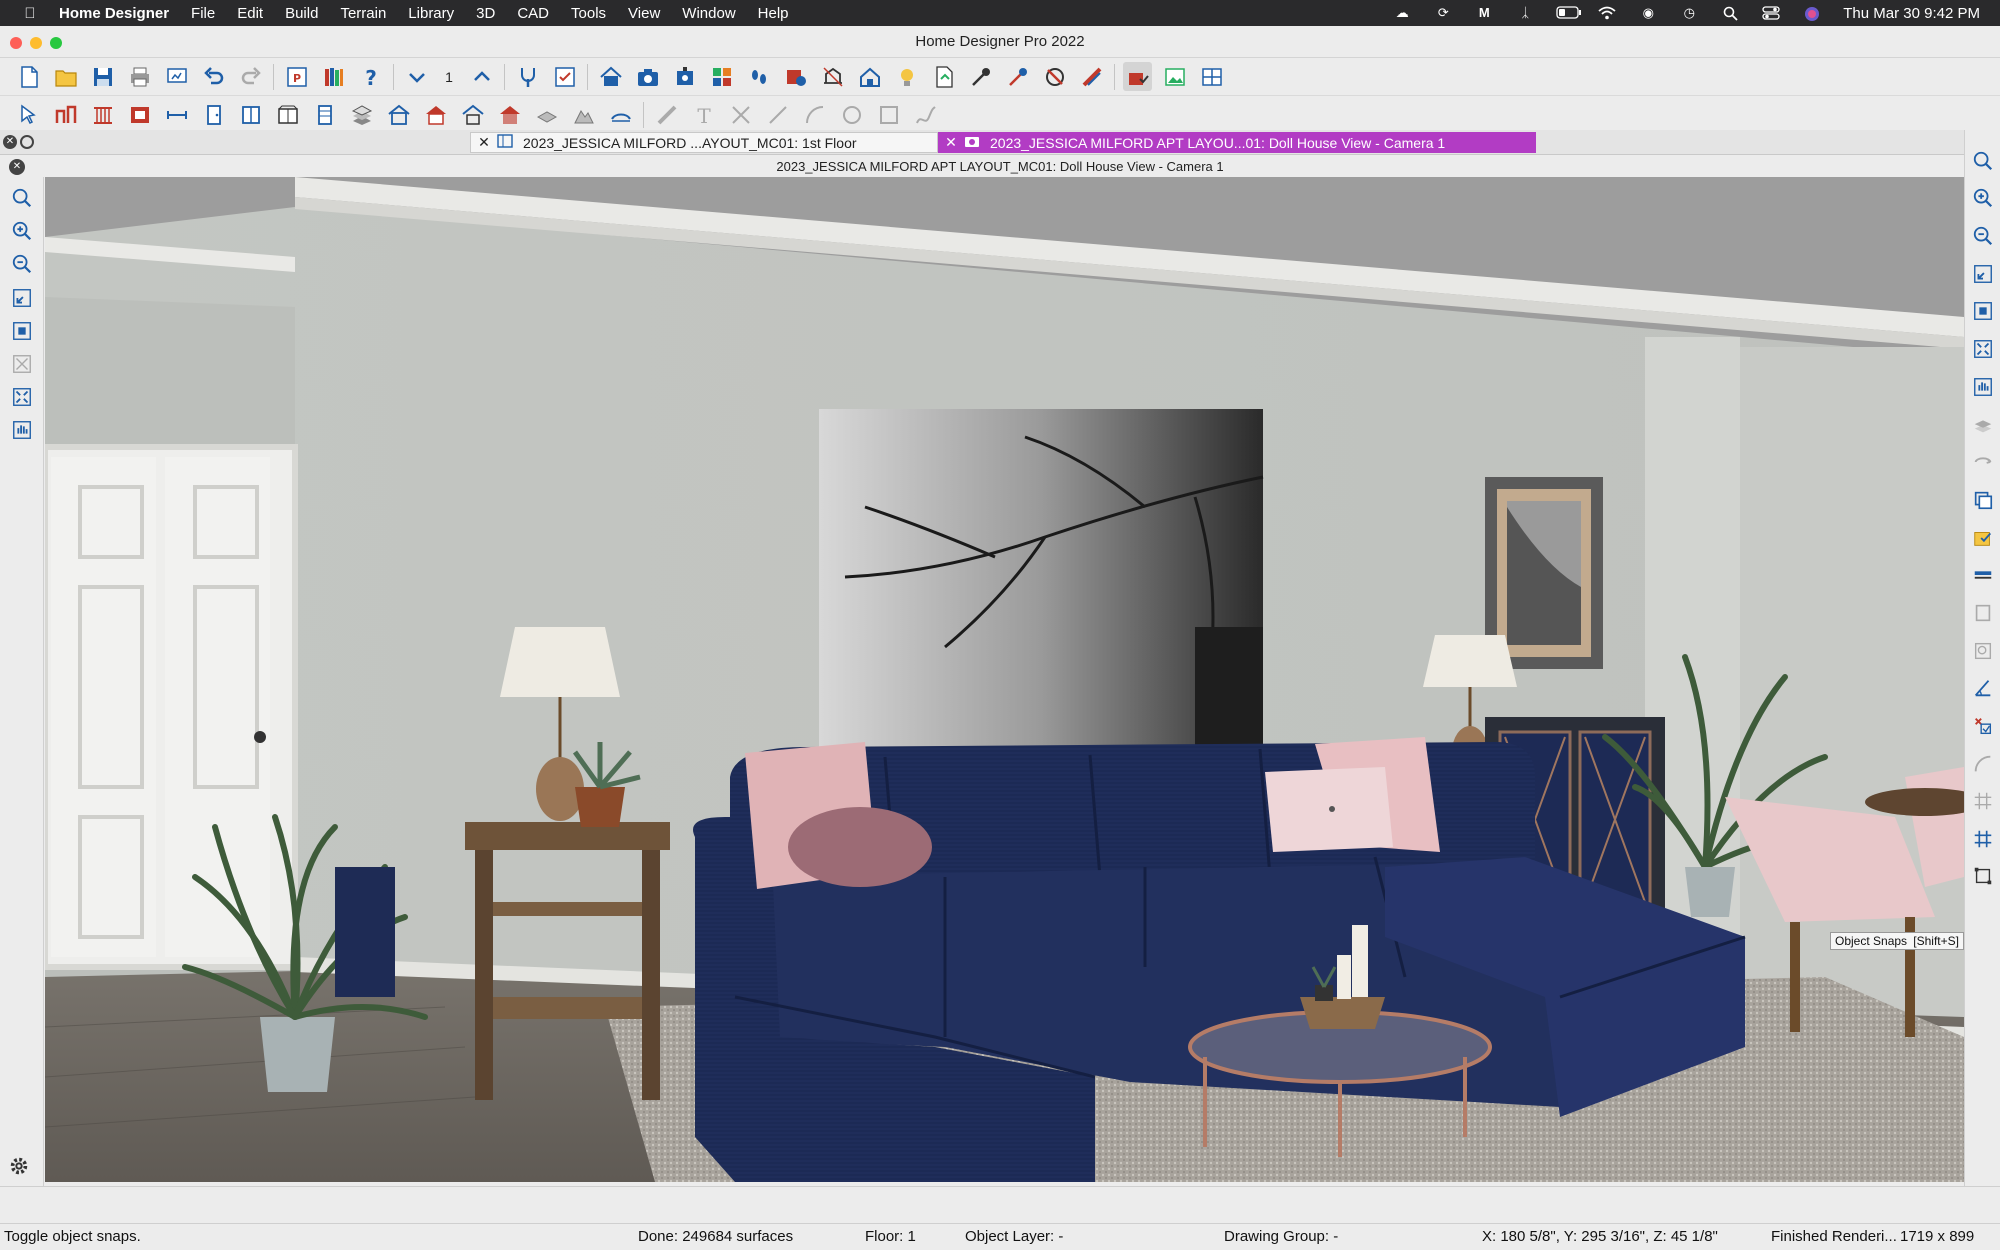 The image size is (2000, 1250). What do you see at coordinates (102, 76) in the screenshot?
I see `save-button` at bounding box center [102, 76].